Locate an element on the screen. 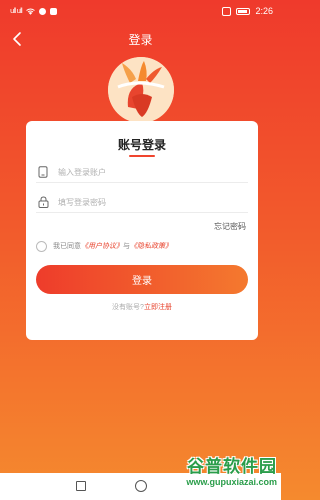 Image resolution: width=320 pixels, height=500 pixels. user-agreement-link: 《用户协议》 is located at coordinates (102, 246).